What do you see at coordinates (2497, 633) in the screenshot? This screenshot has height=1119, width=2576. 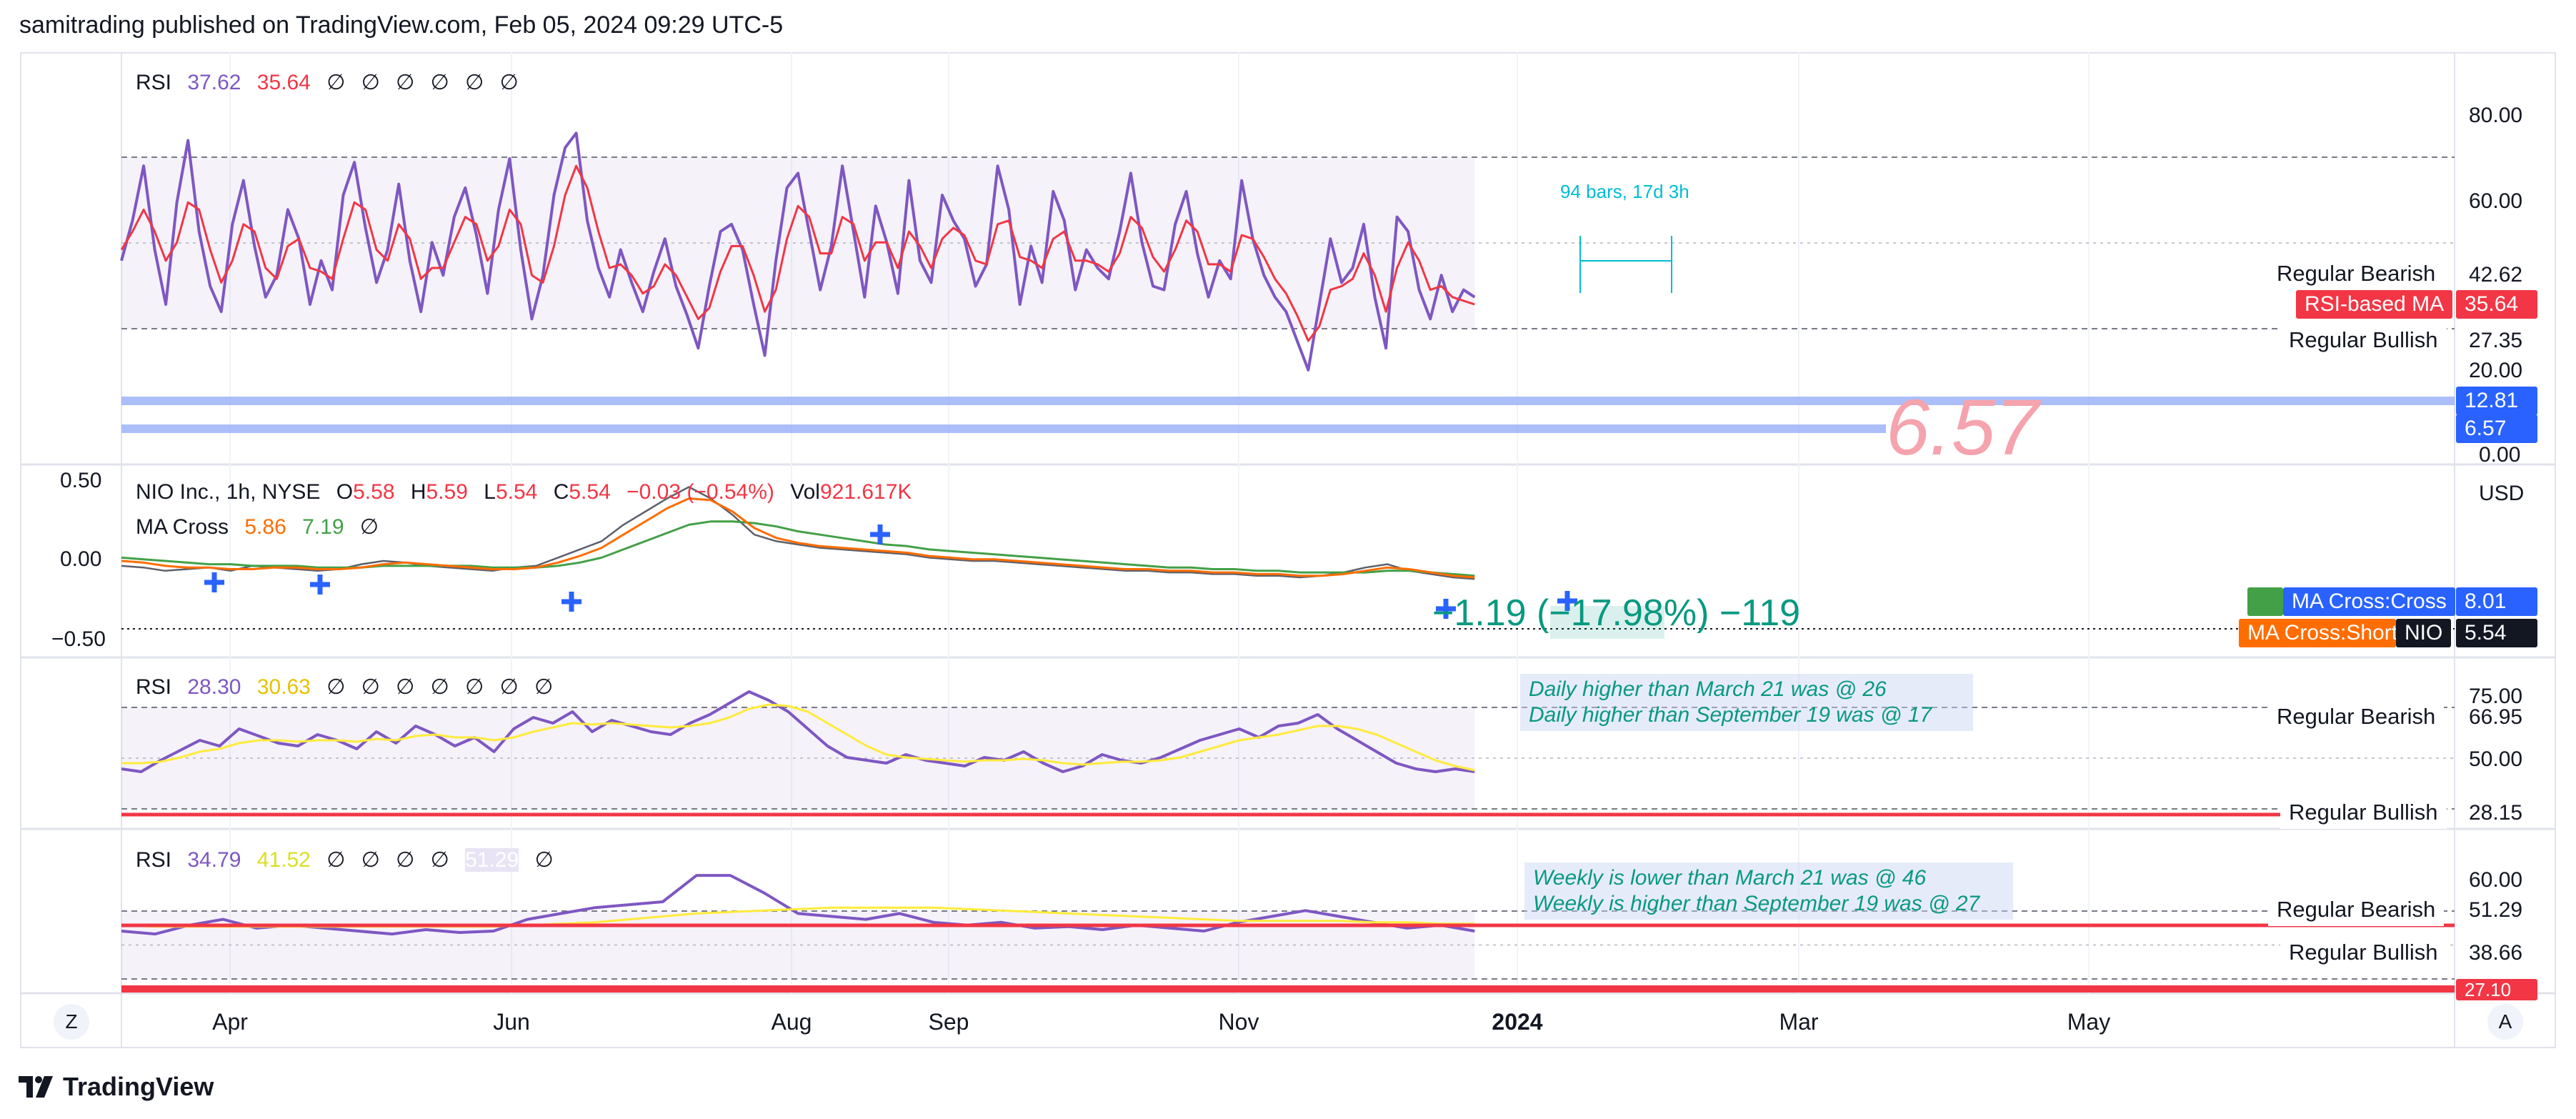 I see `nio-price-value: 5.54` at bounding box center [2497, 633].